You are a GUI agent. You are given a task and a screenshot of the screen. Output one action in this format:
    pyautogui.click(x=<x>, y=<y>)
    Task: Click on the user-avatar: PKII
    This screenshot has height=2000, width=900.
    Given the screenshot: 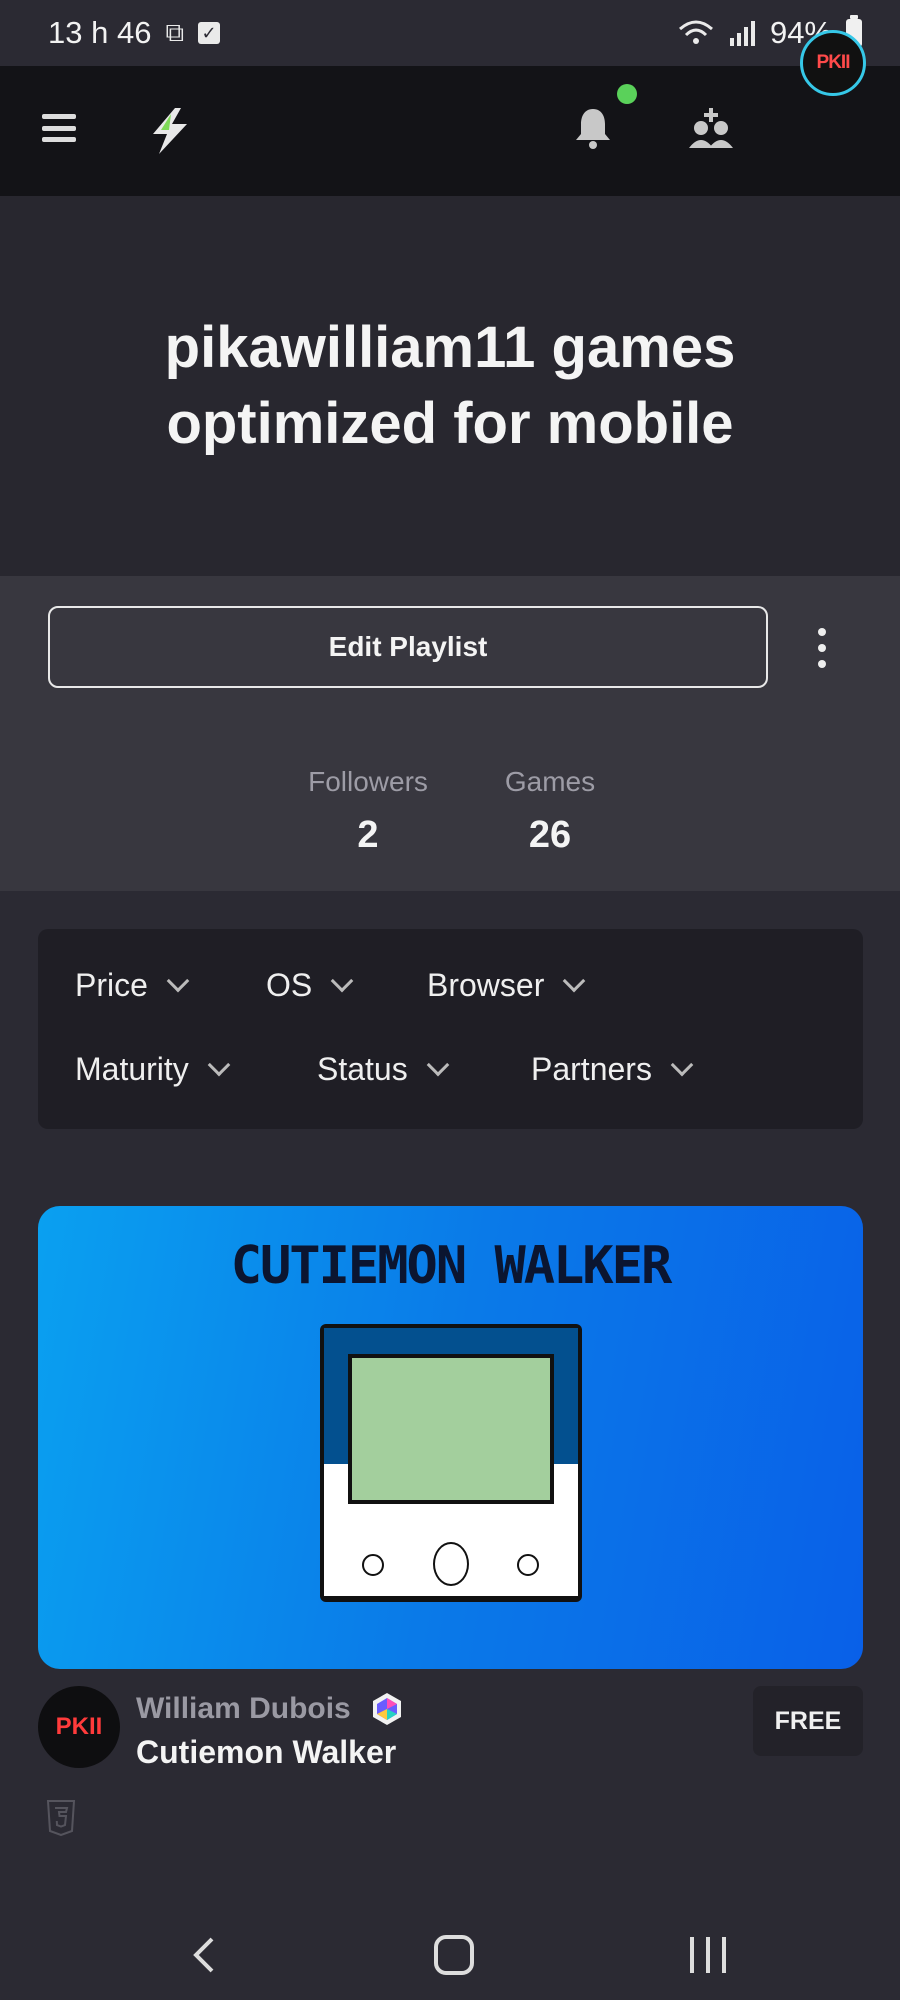 What is the action you would take?
    pyautogui.click(x=833, y=63)
    